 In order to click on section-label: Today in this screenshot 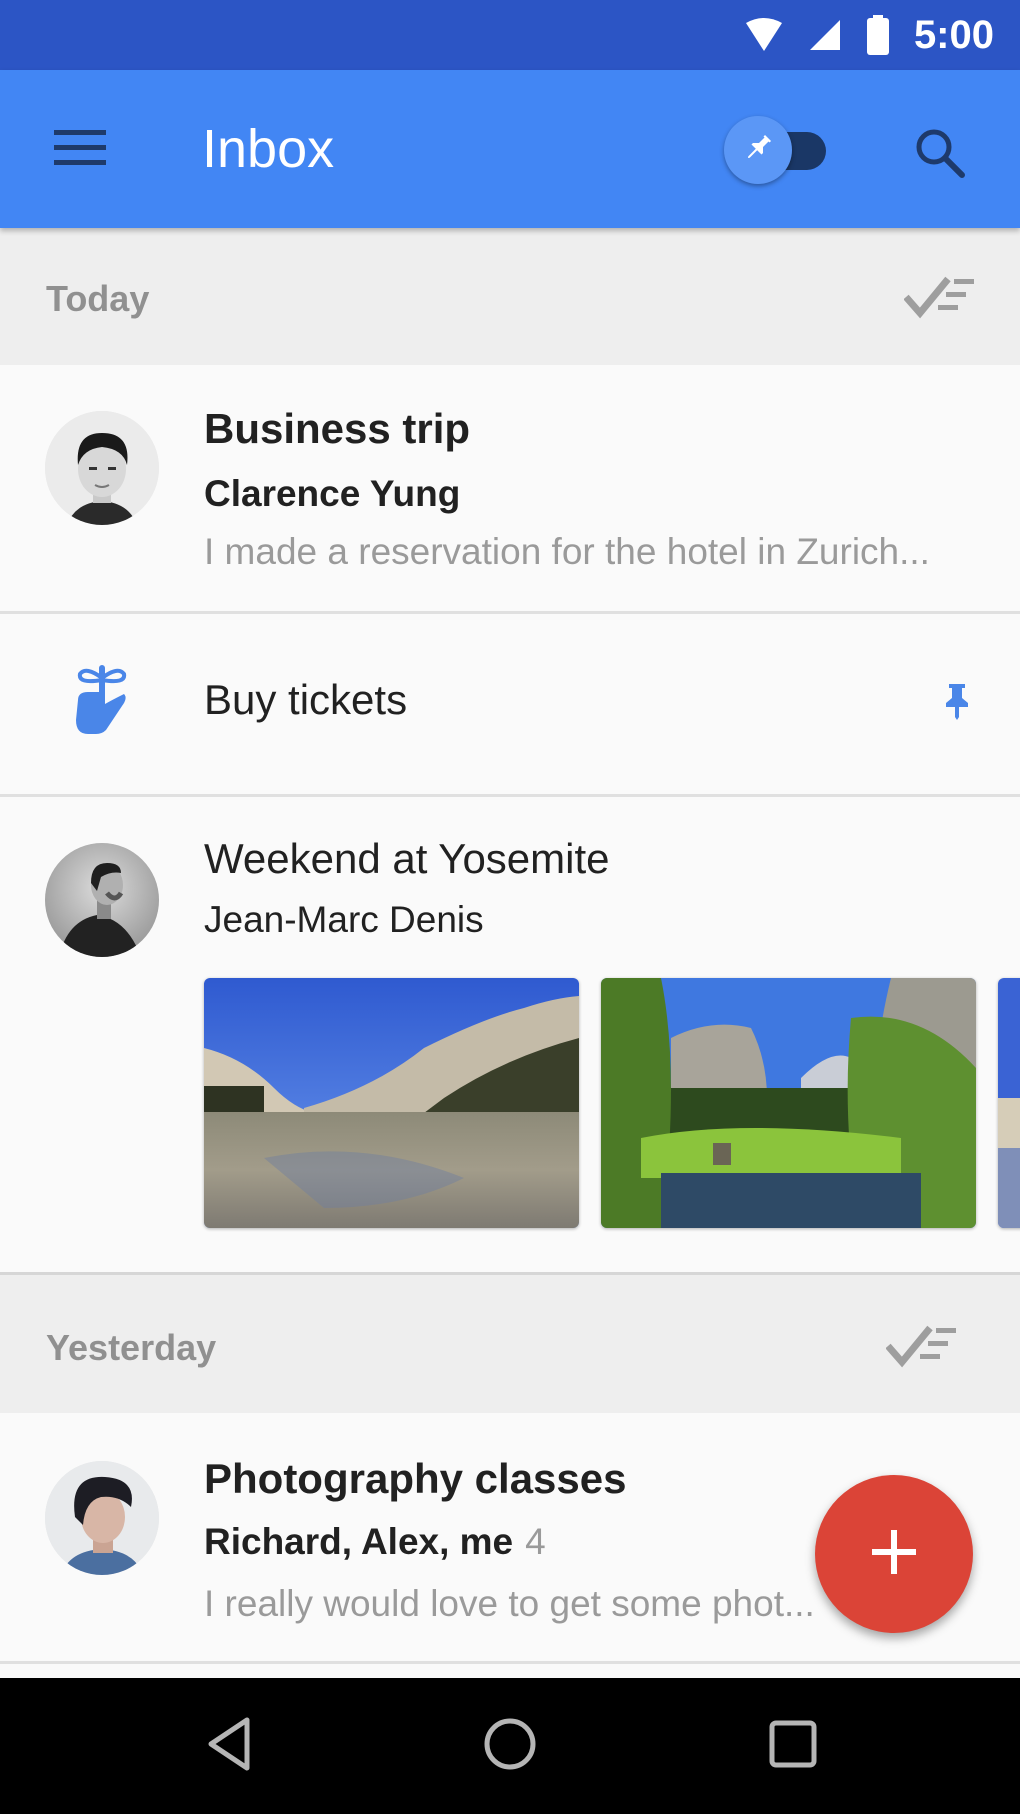, I will do `click(98, 298)`.